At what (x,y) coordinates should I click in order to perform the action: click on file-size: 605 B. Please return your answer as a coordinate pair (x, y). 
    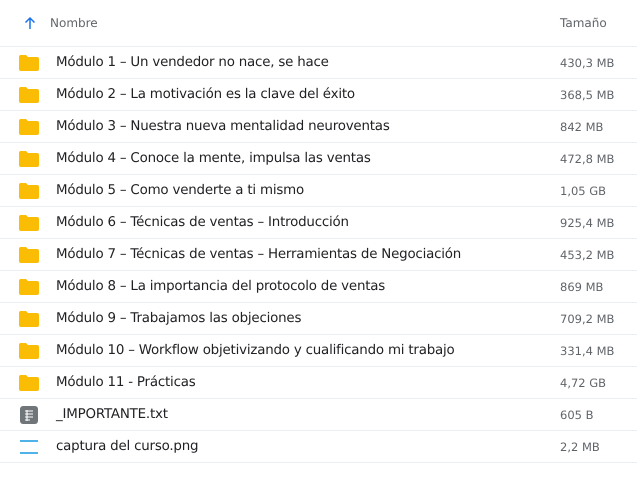
    Looking at the image, I should click on (577, 415).